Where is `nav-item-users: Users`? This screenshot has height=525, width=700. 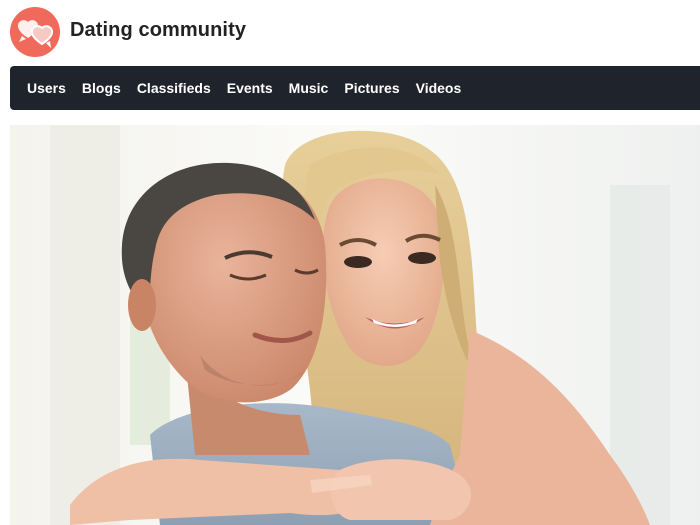 nav-item-users: Users is located at coordinates (46, 88).